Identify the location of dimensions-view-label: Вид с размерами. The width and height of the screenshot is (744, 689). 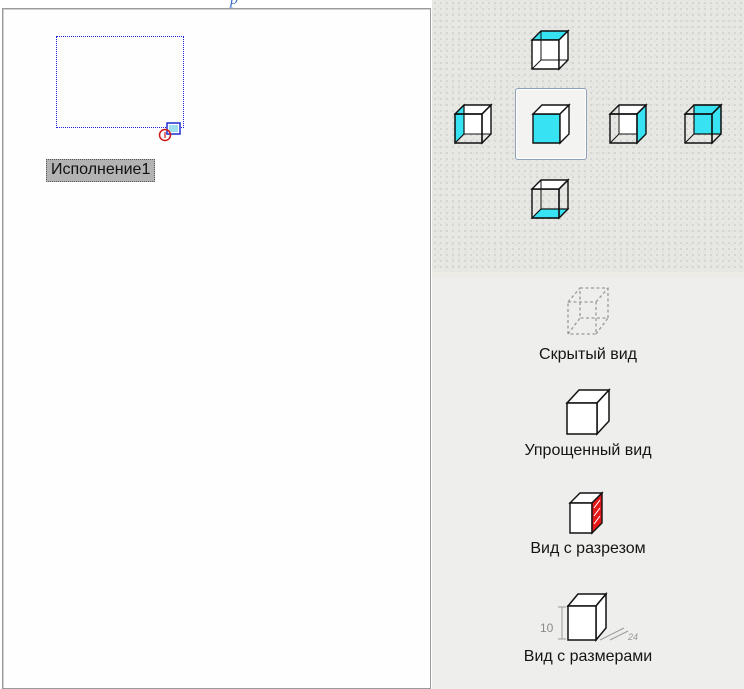
(588, 656).